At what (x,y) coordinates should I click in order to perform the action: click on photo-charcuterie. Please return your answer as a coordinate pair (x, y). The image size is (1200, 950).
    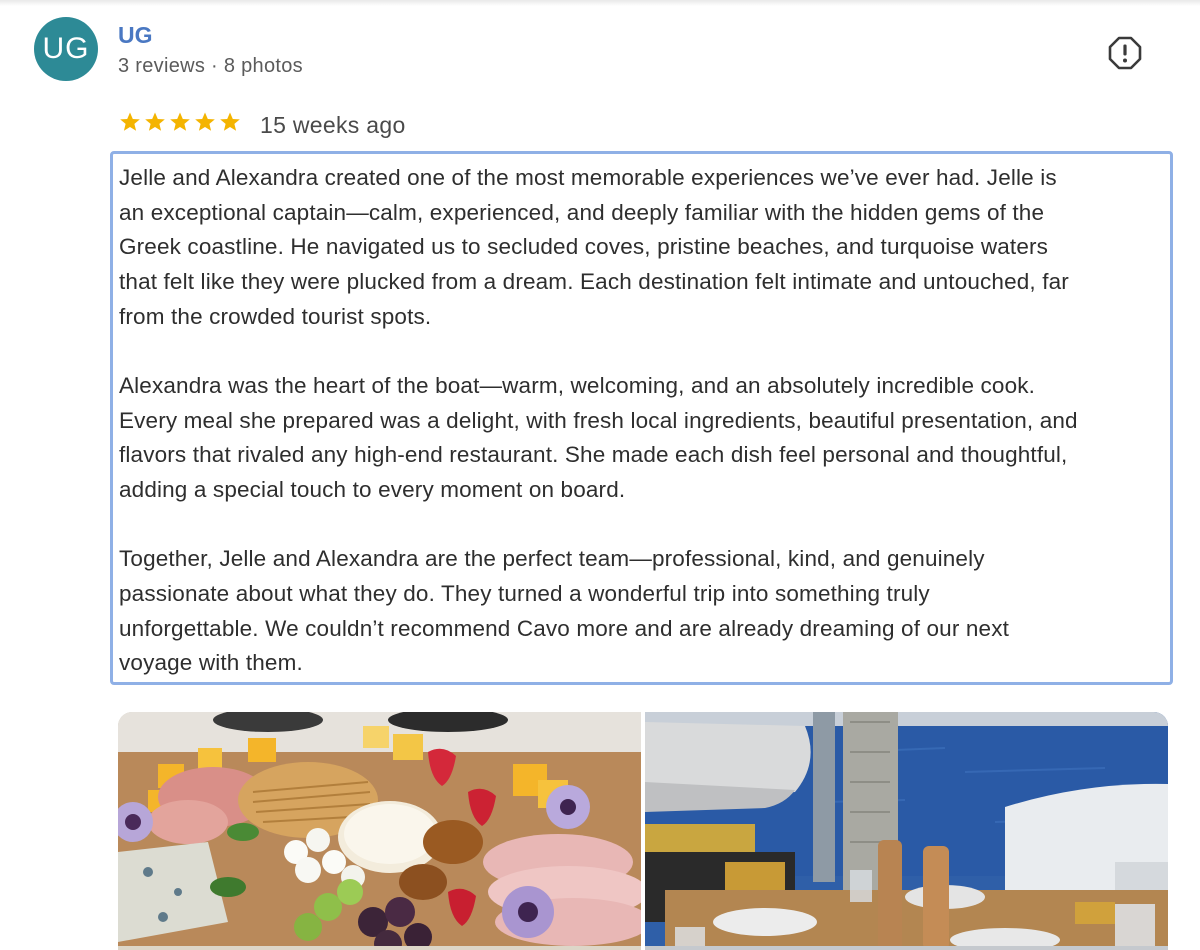
    Looking at the image, I should click on (379, 831).